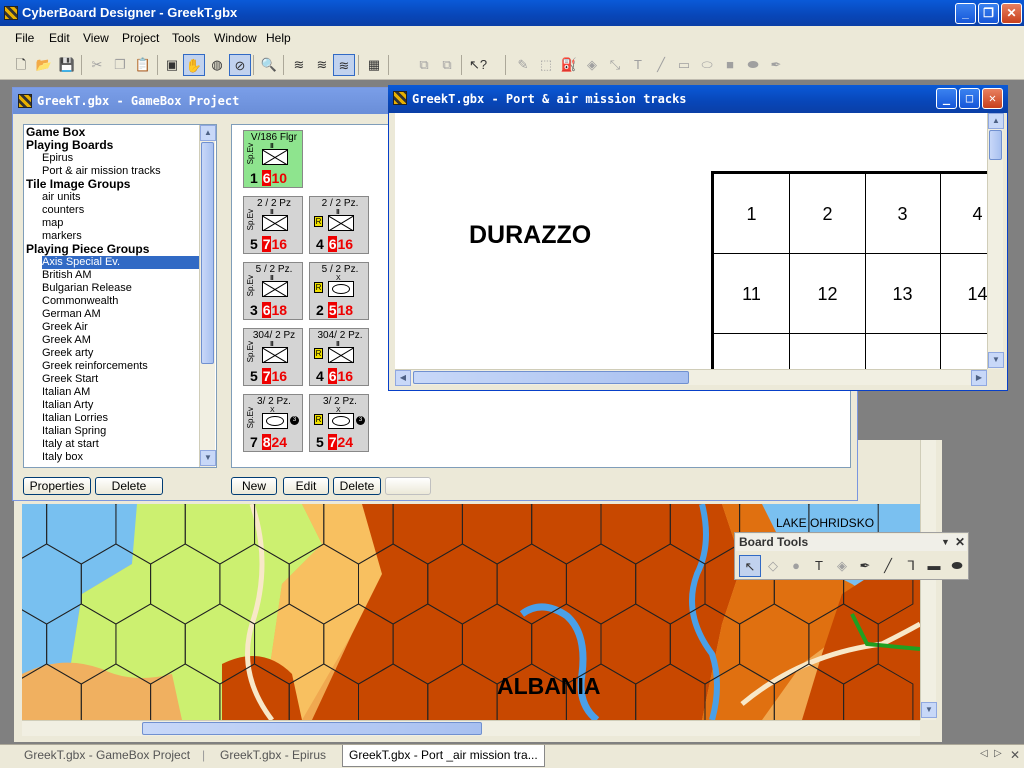  I want to click on rect-icon: ▬, so click(934, 566).